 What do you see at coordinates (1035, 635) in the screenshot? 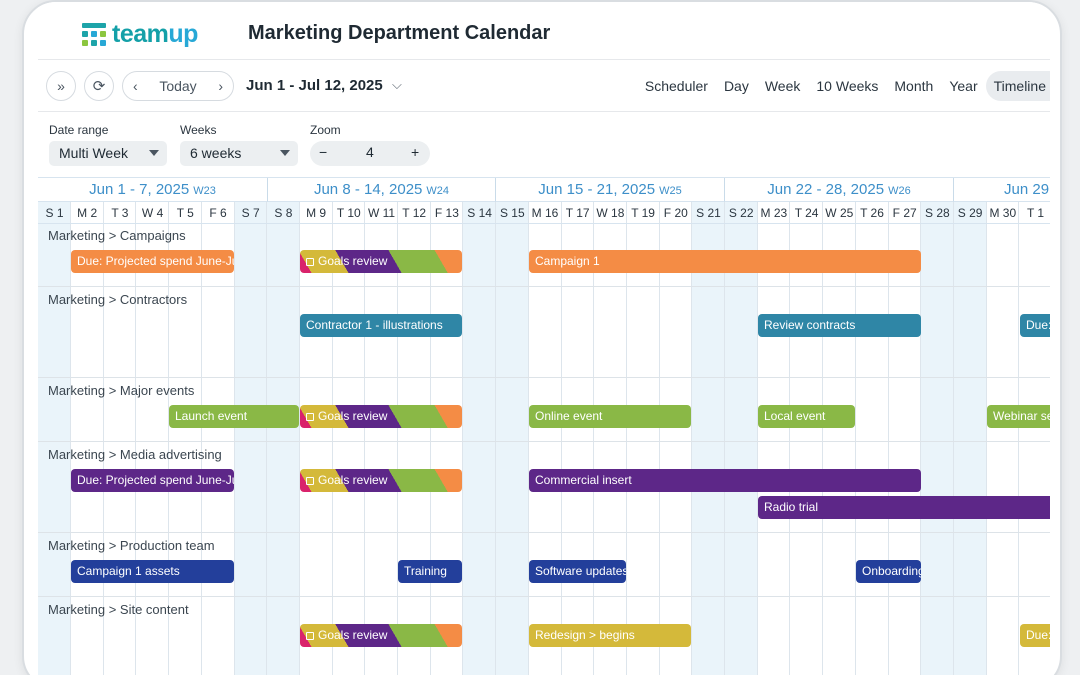
I see `calendar-event: Due: updates` at bounding box center [1035, 635].